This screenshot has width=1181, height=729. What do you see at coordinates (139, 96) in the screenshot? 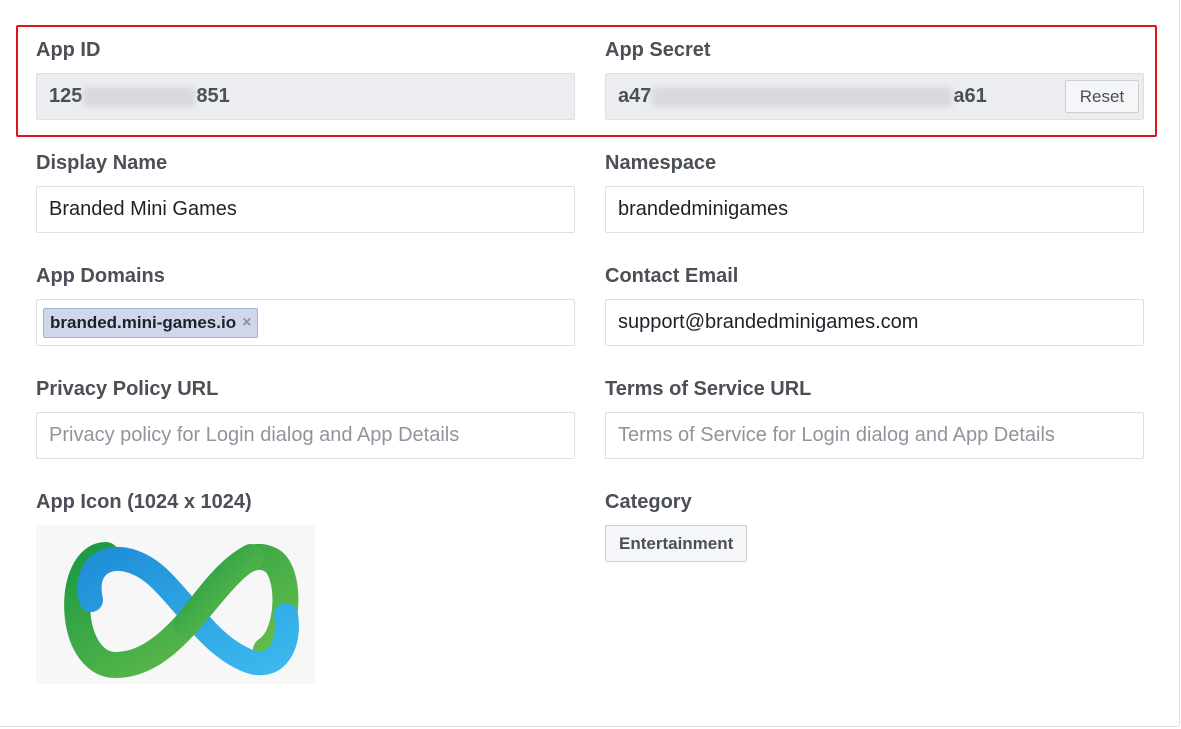
I see `app-id-redacted` at bounding box center [139, 96].